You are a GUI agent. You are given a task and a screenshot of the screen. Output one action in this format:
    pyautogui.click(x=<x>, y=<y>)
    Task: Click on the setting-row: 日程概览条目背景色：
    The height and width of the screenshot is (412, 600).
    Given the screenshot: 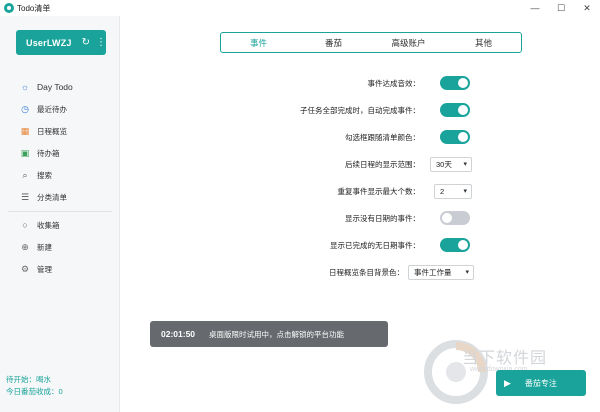 What is the action you would take?
    pyautogui.click(x=262, y=272)
    